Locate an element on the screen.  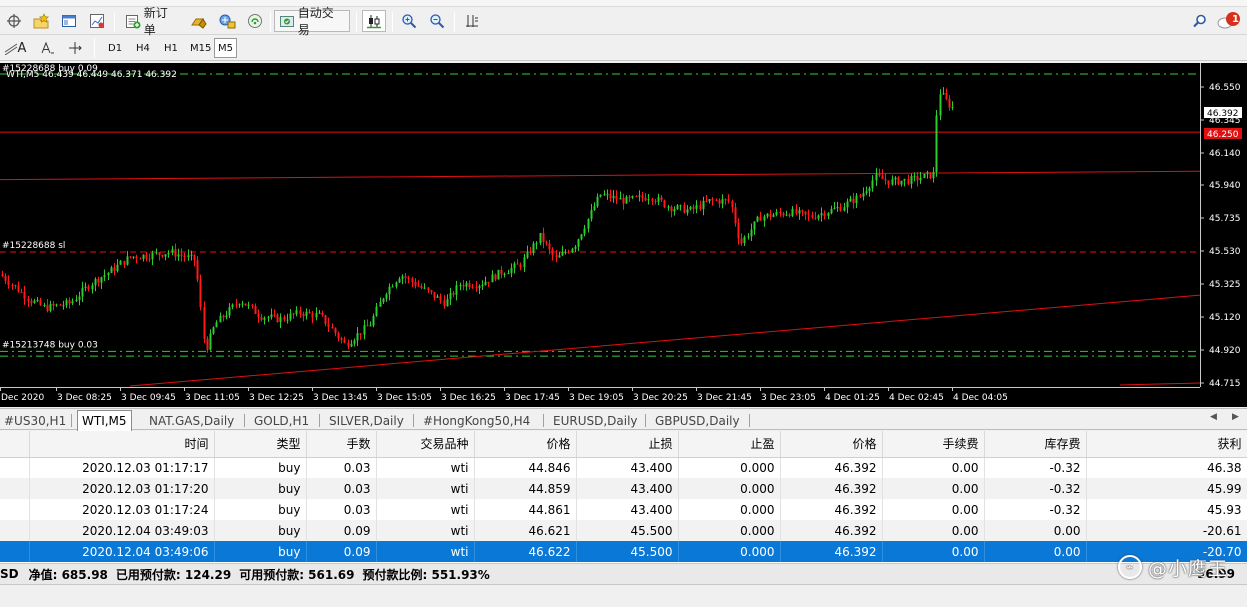
gold-bars-icon is located at coordinates (199, 21).